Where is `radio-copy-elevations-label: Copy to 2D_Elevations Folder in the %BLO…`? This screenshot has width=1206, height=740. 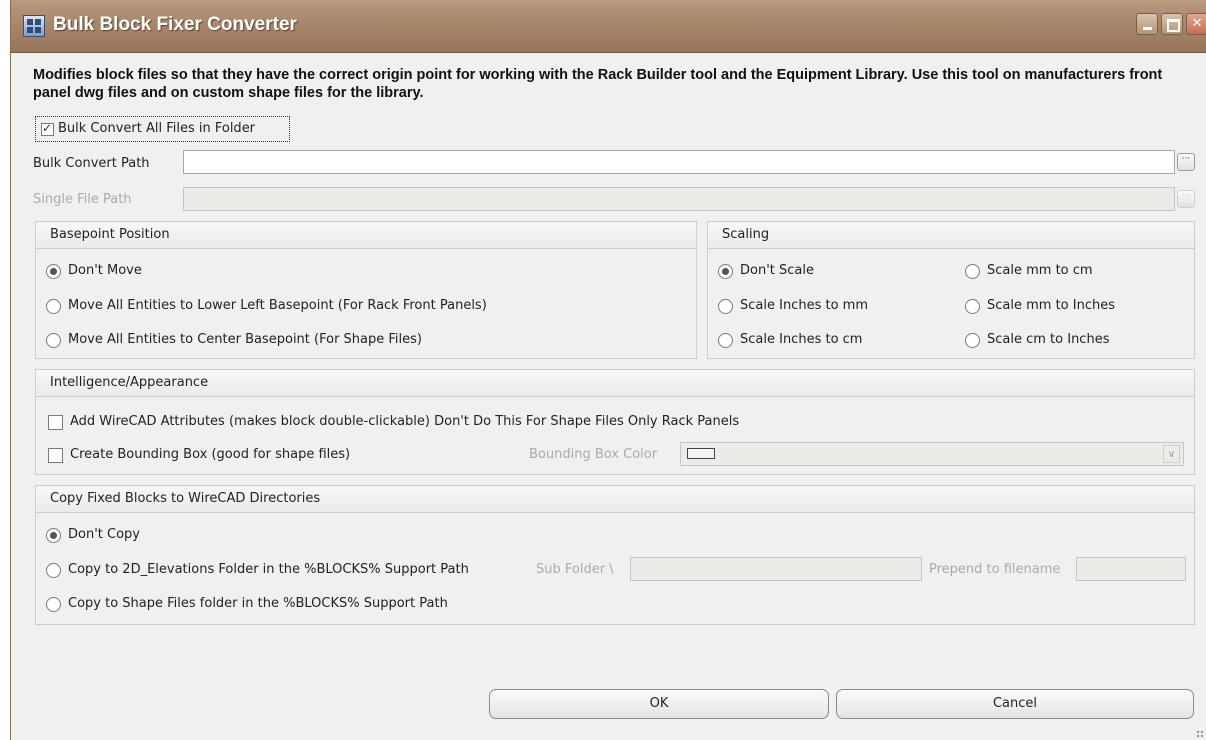
radio-copy-elevations-label: Copy to 2D_Elevations Folder in the %BLO… is located at coordinates (268, 569).